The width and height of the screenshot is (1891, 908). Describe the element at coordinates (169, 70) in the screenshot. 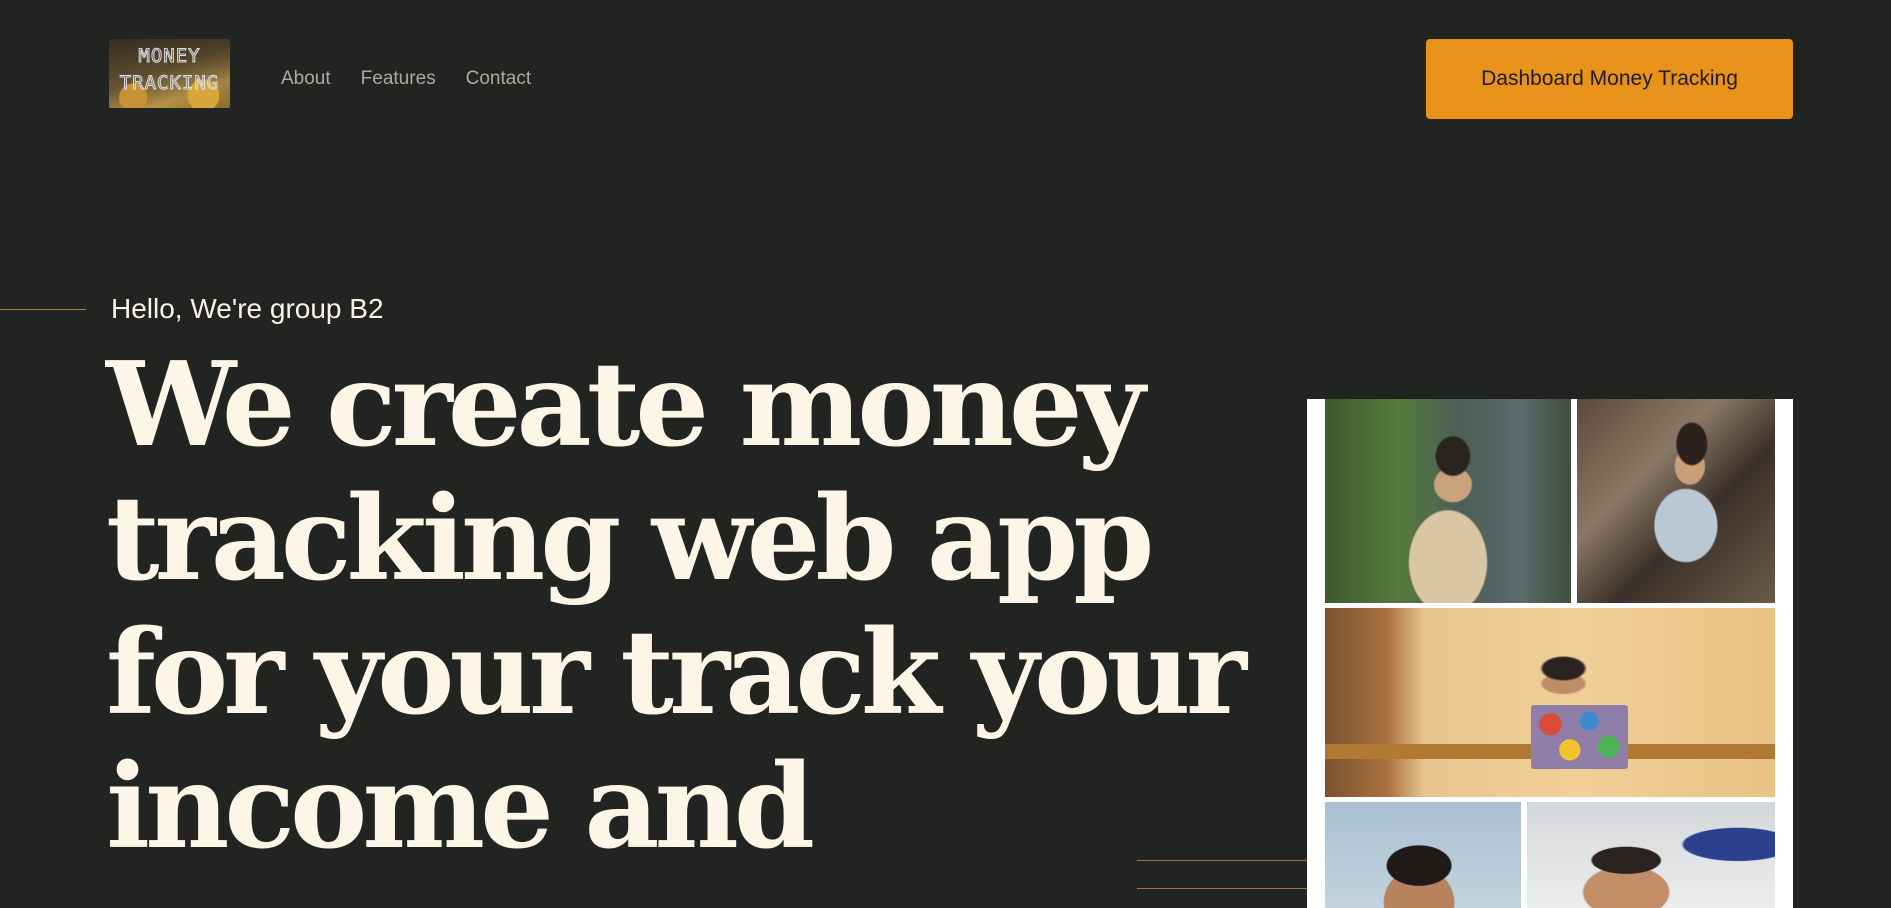

I see `logo-text: MONEY TRACKING` at that location.